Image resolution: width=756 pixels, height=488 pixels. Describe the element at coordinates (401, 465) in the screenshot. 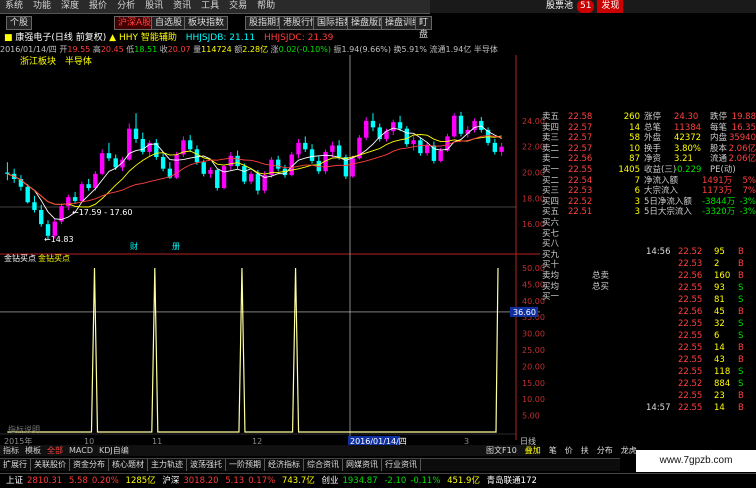

I see `category-tab-10: 行业资讯` at that location.